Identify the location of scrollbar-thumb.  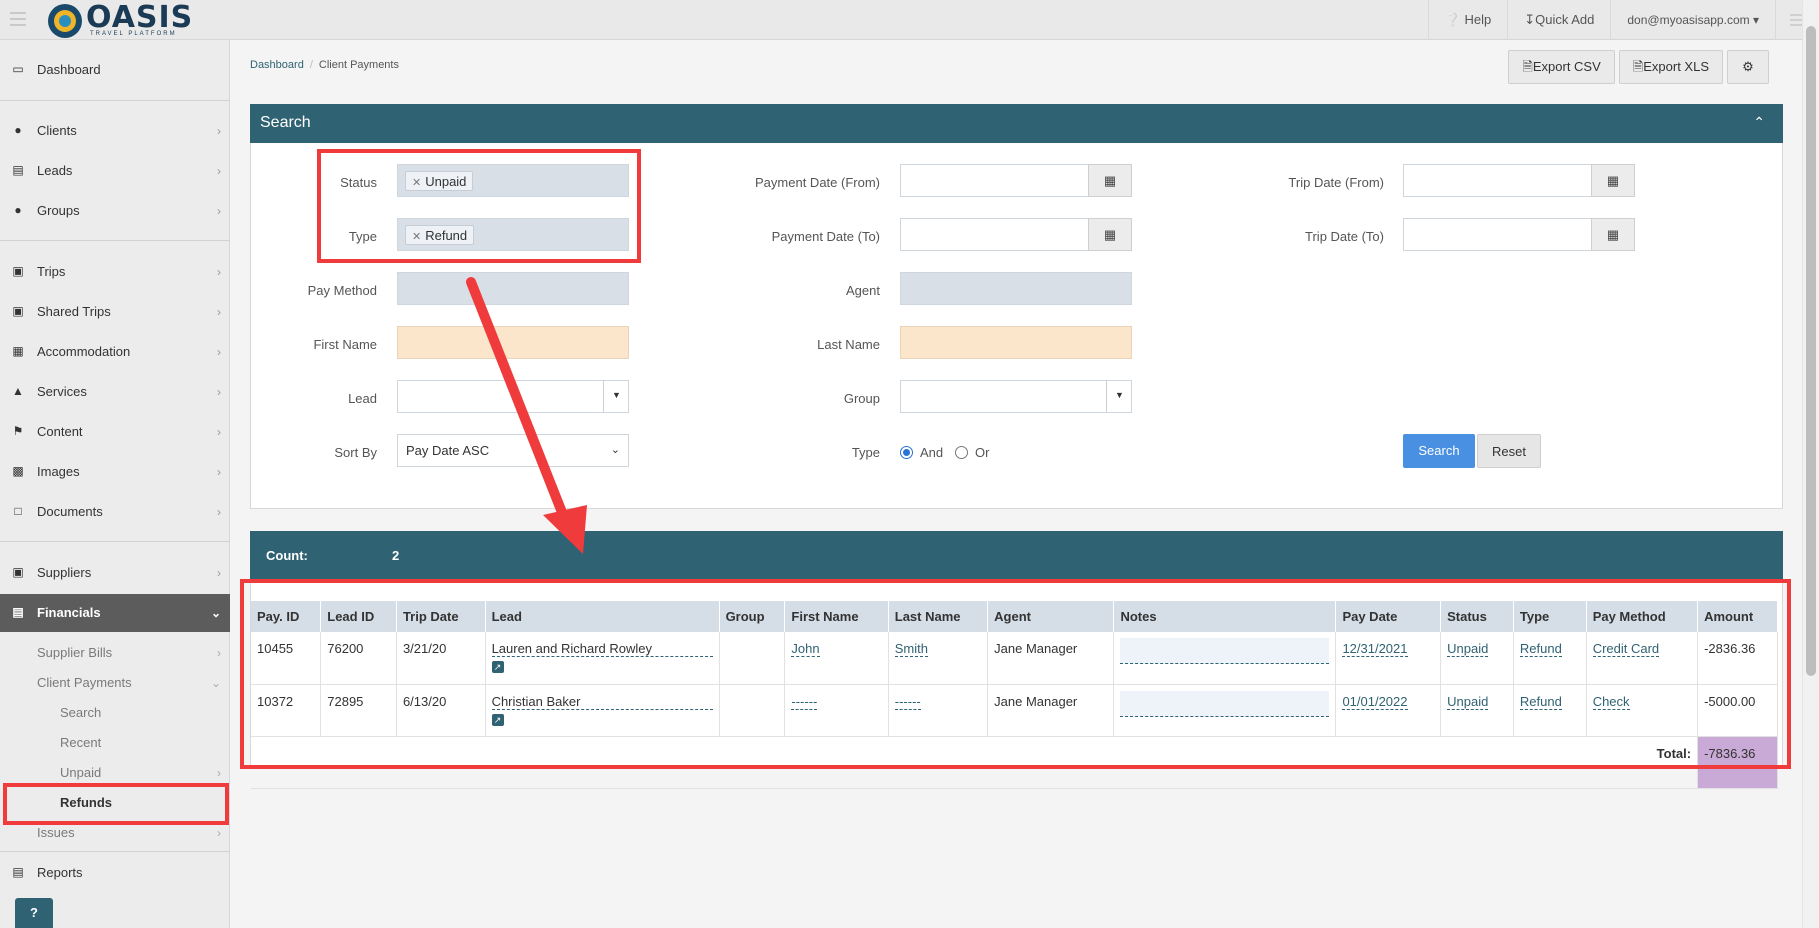
(1811, 351).